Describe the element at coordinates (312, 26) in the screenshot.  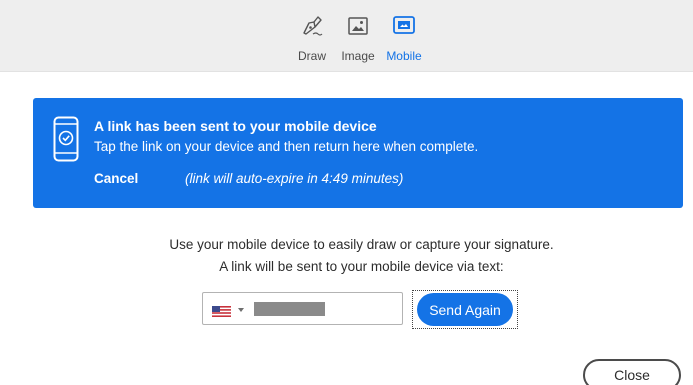
I see `pen-nib-icon` at that location.